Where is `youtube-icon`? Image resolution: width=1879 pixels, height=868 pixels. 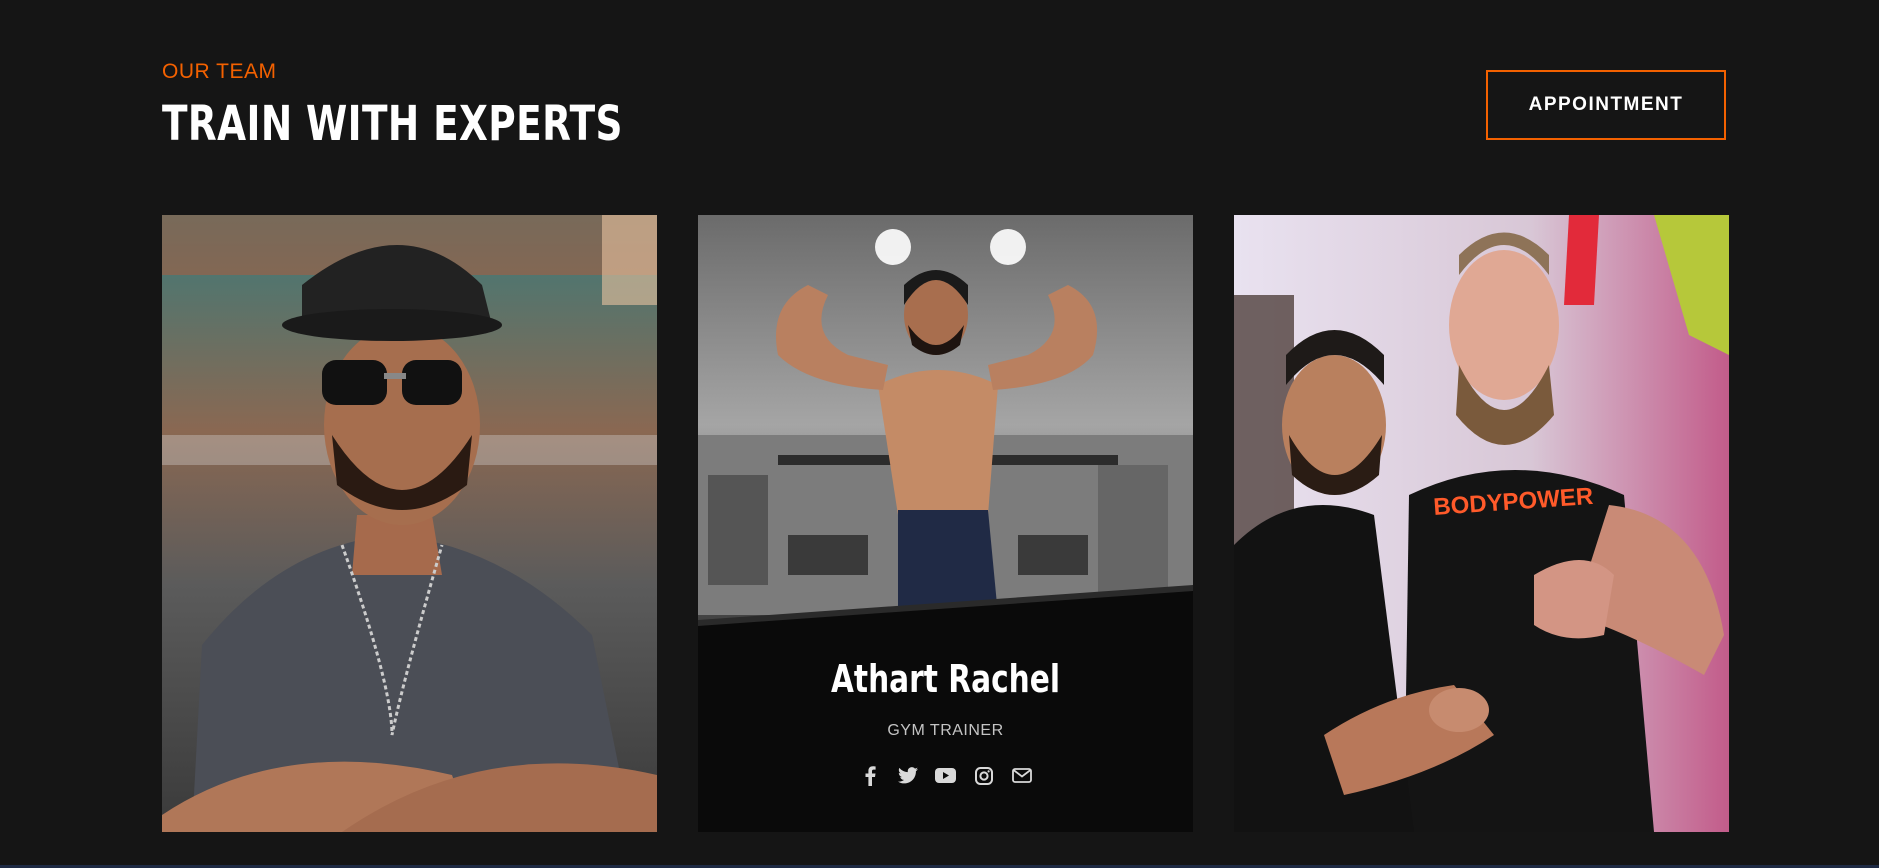
youtube-icon is located at coordinates (945, 775).